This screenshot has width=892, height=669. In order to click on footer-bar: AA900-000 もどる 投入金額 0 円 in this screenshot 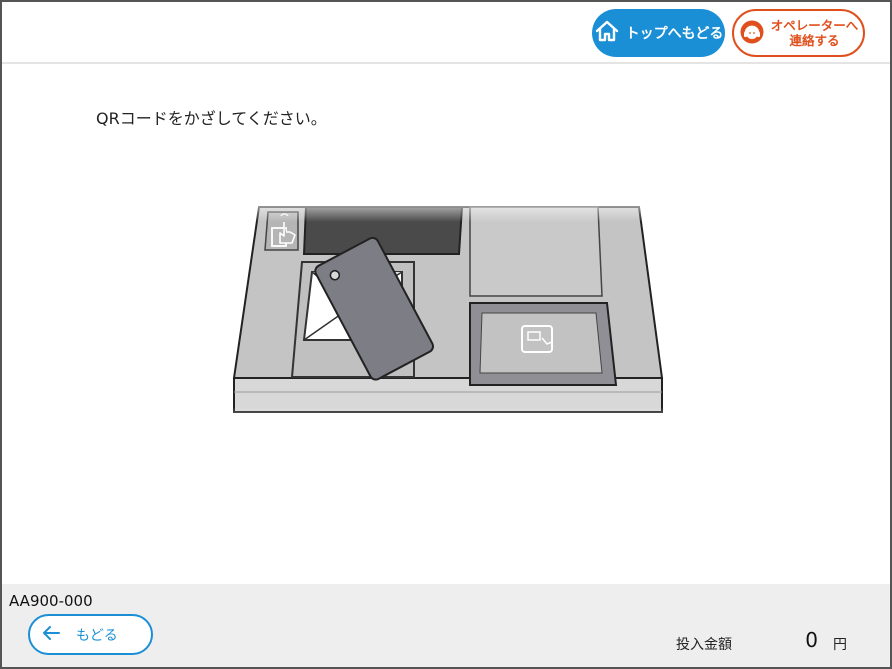, I will do `click(446, 625)`.